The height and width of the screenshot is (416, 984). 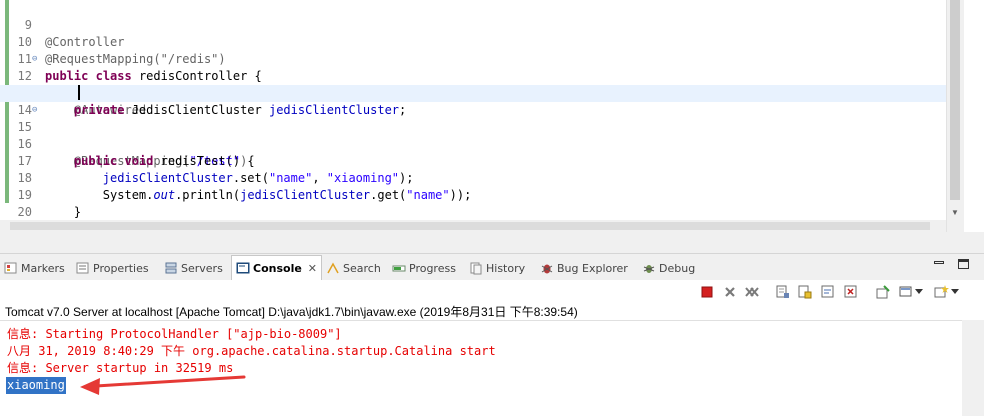 I want to click on tab-label: Debug, so click(x=677, y=268).